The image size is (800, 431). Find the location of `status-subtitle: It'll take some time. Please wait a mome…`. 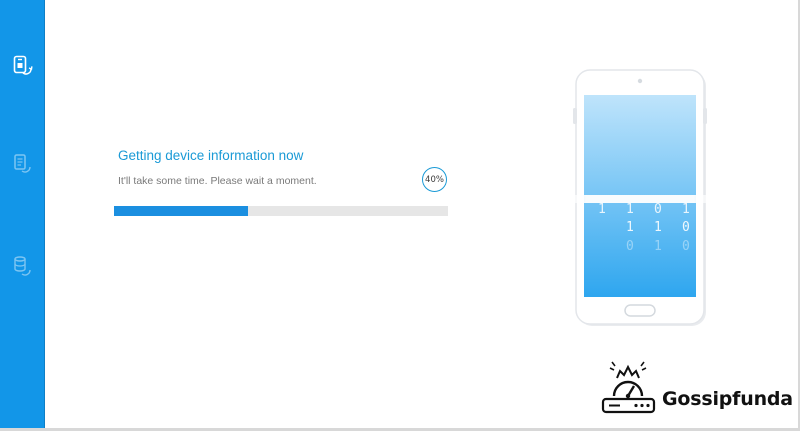

status-subtitle: It'll take some time. Please wait a mome… is located at coordinates (217, 181).